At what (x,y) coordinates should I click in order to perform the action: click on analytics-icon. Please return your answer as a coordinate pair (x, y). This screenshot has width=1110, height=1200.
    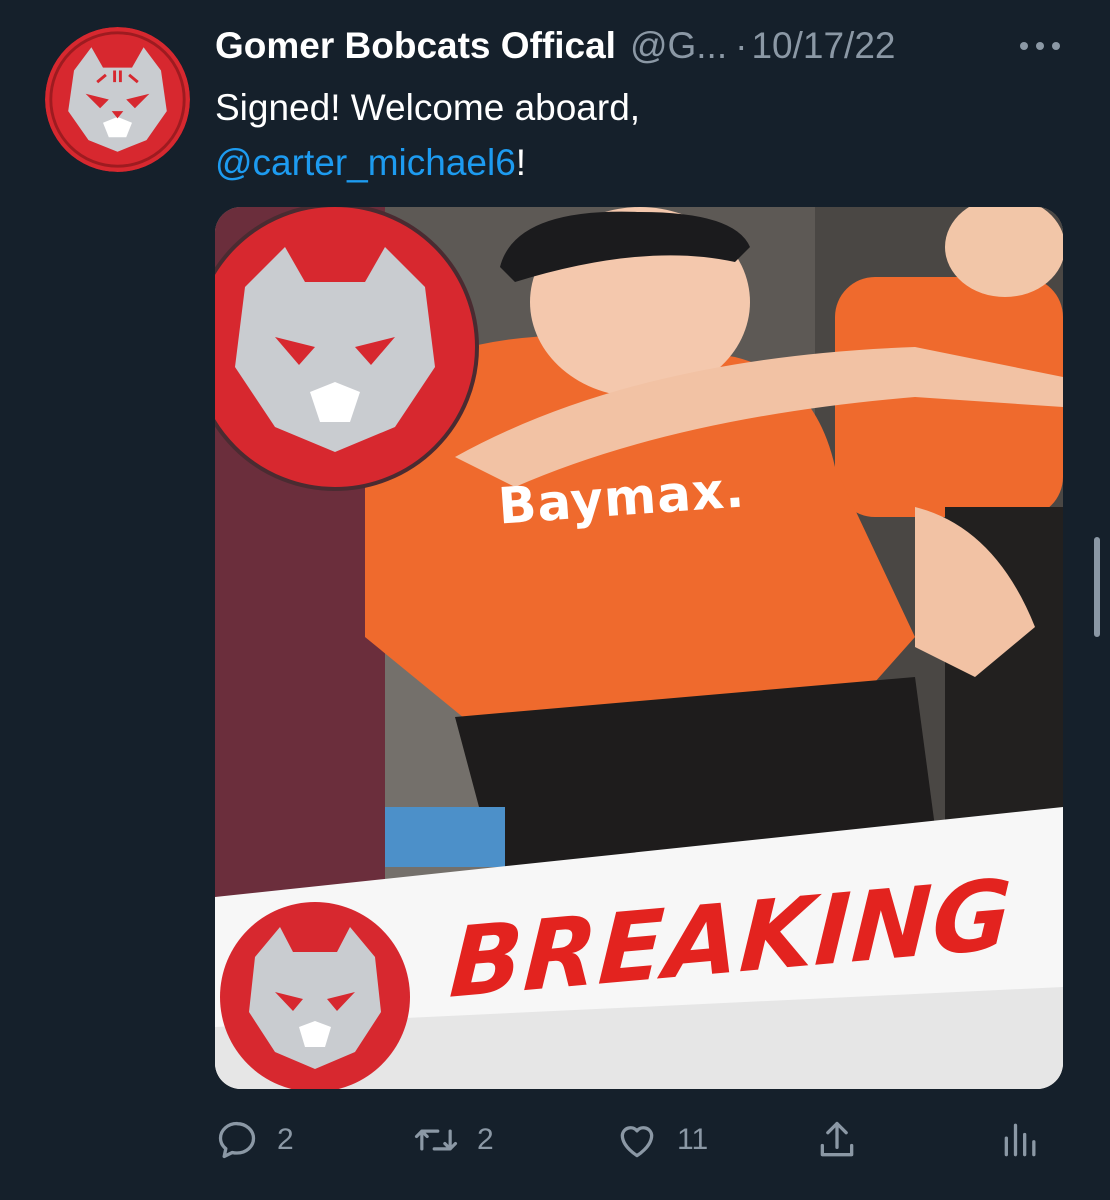
    Looking at the image, I should click on (1020, 1140).